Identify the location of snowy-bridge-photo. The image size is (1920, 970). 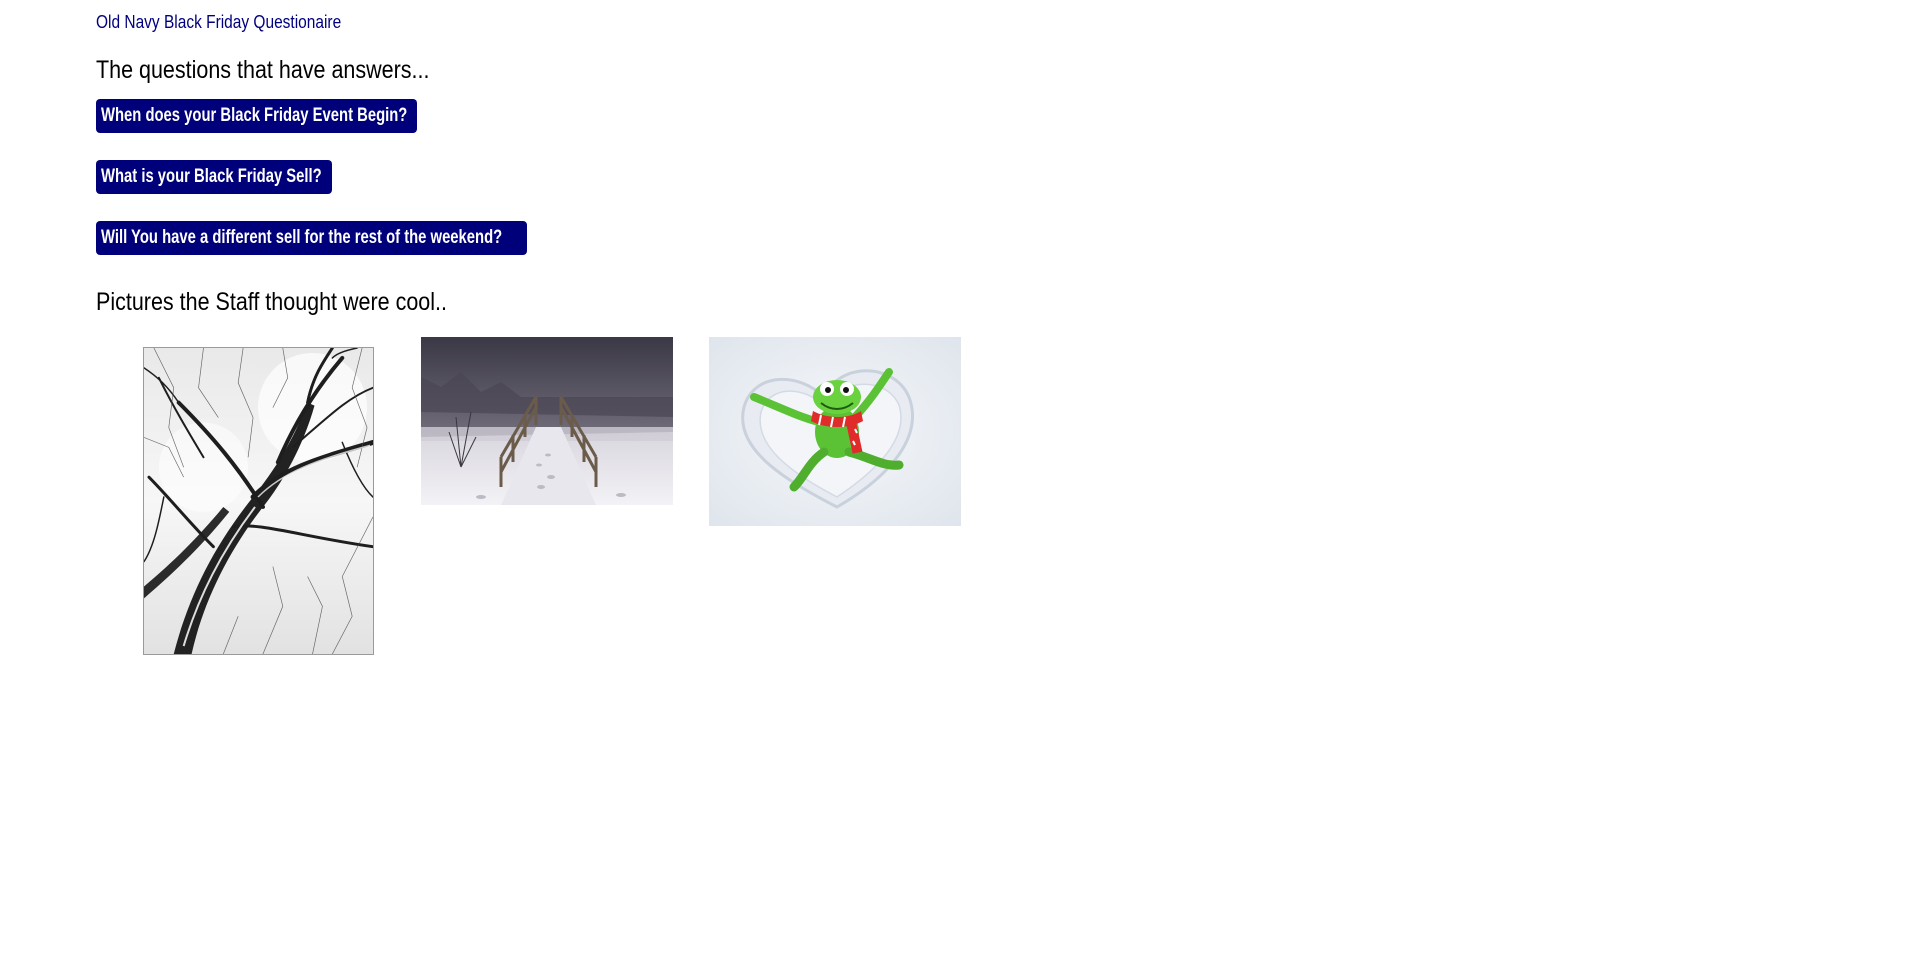
(547, 421).